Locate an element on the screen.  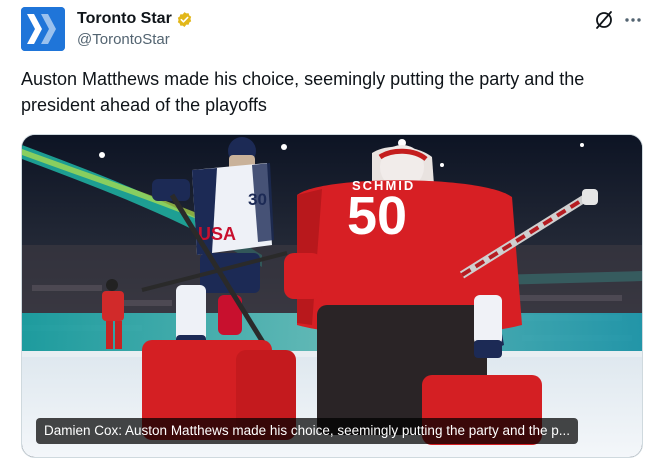
account-display-name: Toronto Star is located at coordinates (124, 19).